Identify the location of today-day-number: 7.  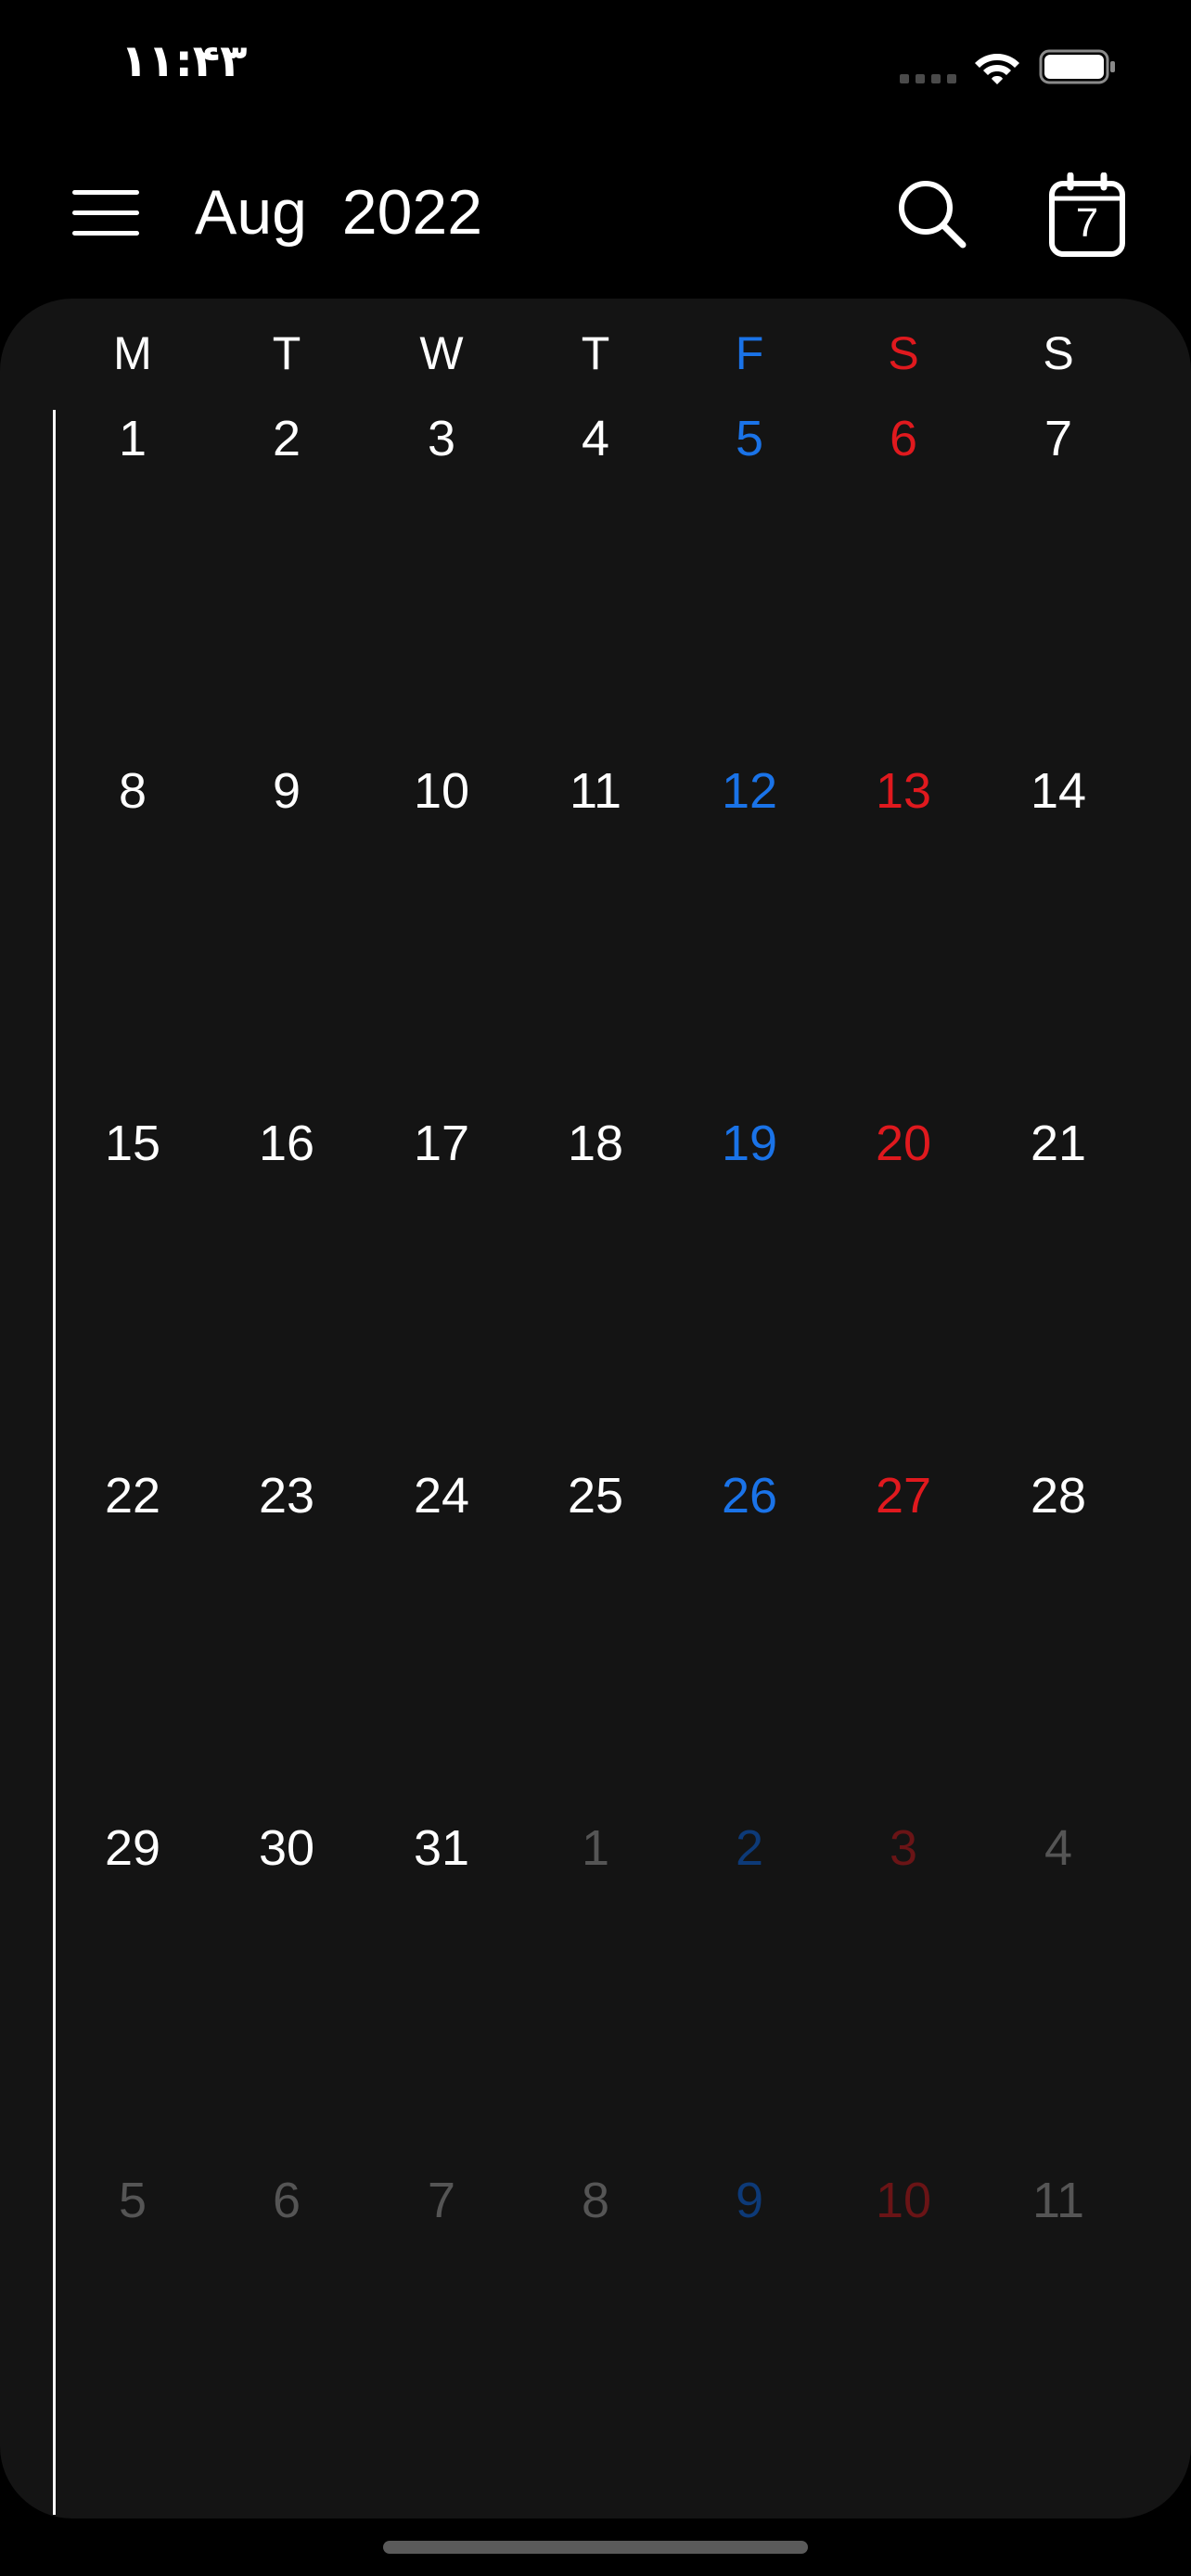
(1087, 223).